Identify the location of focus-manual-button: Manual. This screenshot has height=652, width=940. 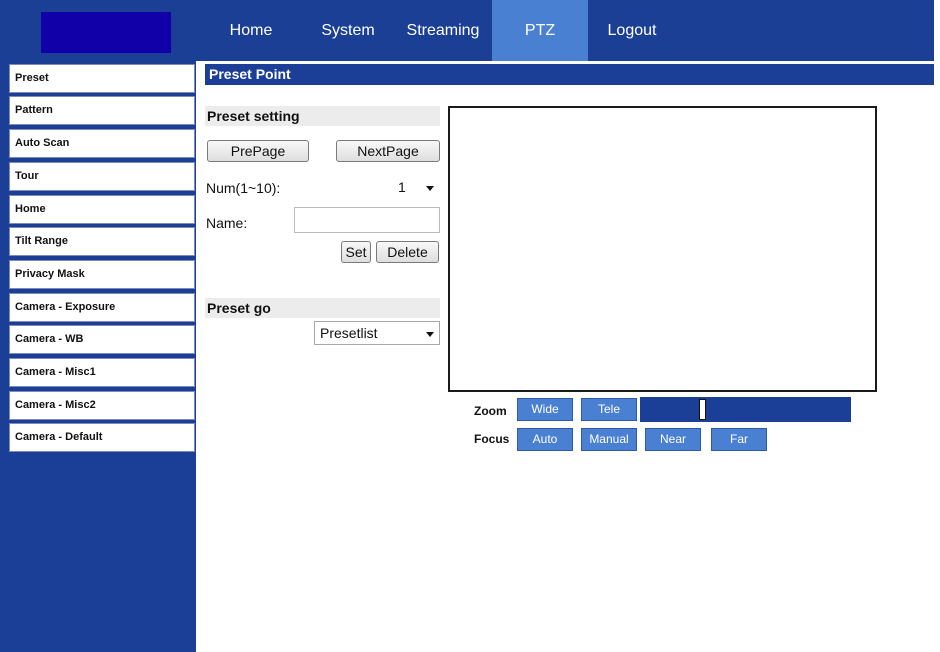
(609, 439).